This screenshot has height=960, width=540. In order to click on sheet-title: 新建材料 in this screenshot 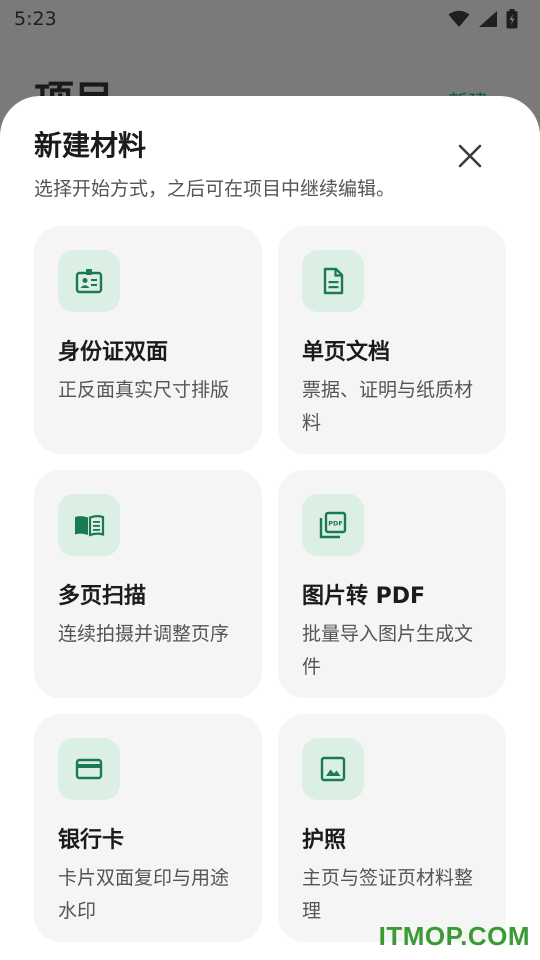, I will do `click(90, 145)`.